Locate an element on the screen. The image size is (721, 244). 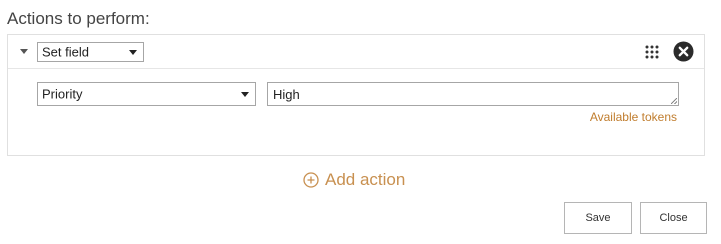
action-panel-header: Set field is located at coordinates (356, 52).